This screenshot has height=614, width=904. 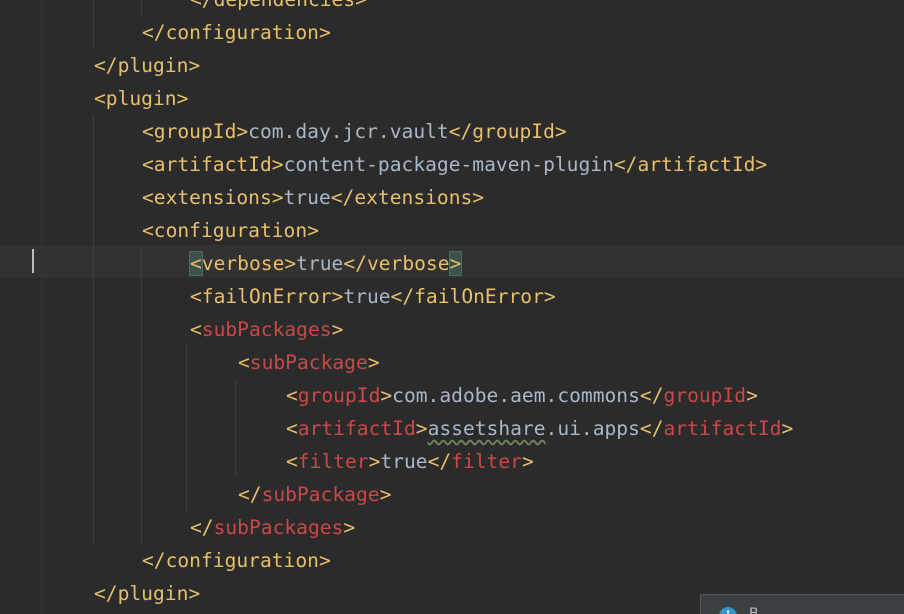 I want to click on code-token: <plugin>, so click(x=141, y=98).